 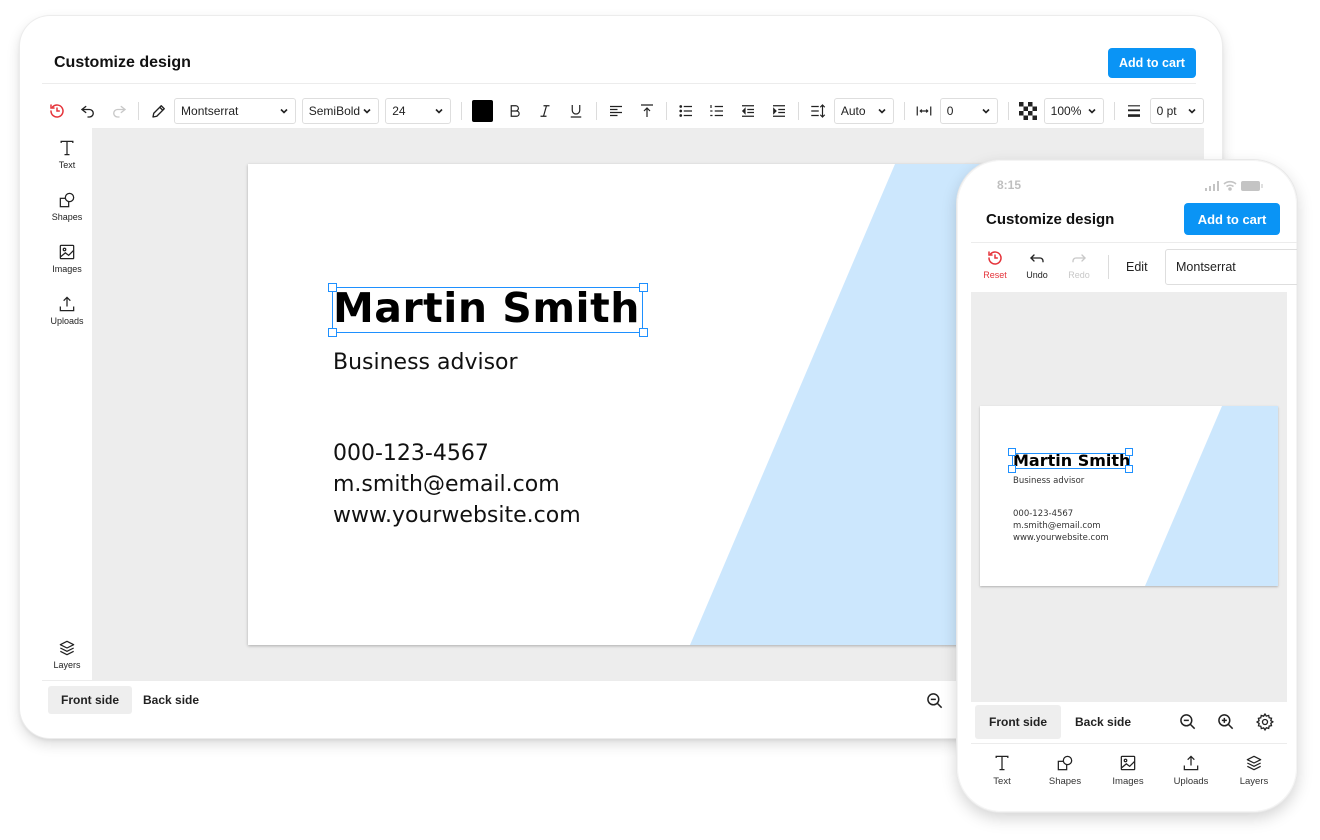 What do you see at coordinates (67, 310) in the screenshot?
I see `sidebar-item-uploads: Uploads` at bounding box center [67, 310].